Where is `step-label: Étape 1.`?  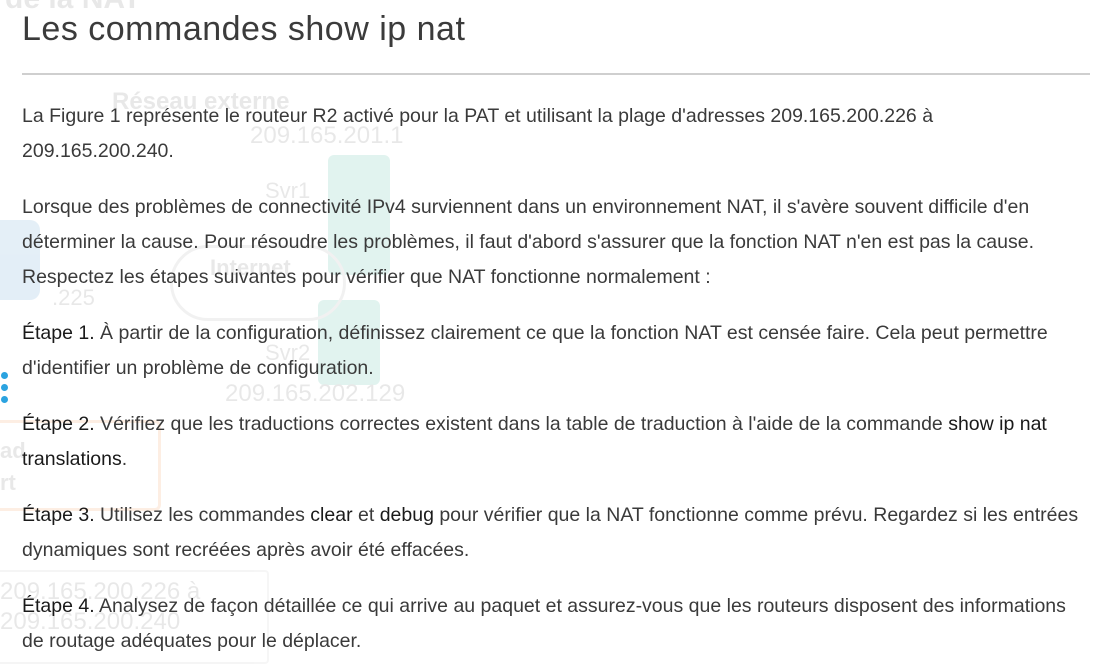 step-label: Étape 1. is located at coordinates (58, 333).